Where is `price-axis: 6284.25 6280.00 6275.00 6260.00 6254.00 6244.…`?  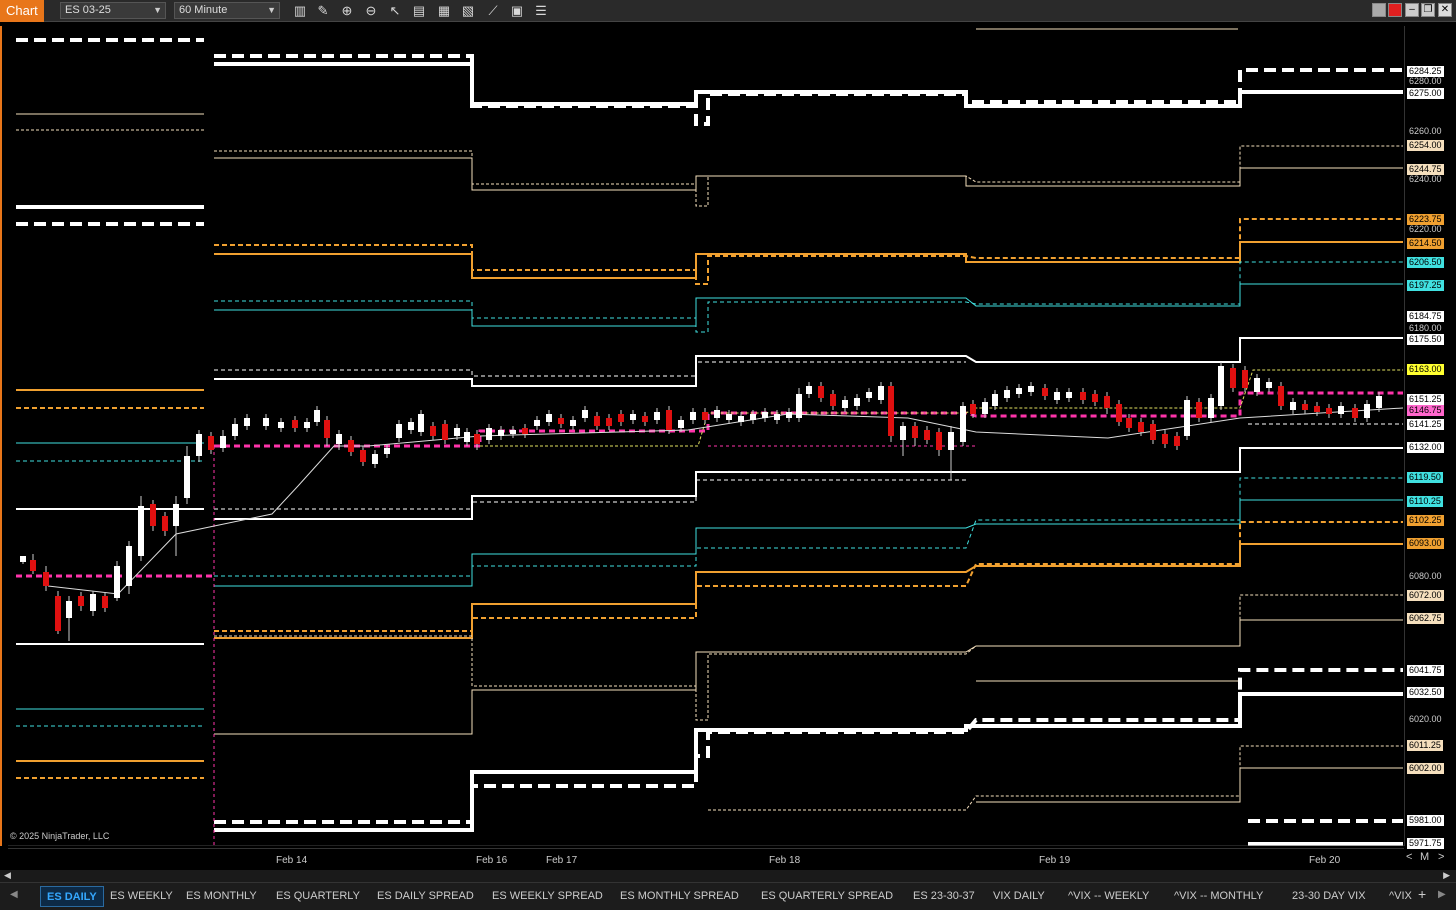 price-axis: 6284.25 6280.00 6275.00 6260.00 6254.00 6244.… is located at coordinates (1430, 437).